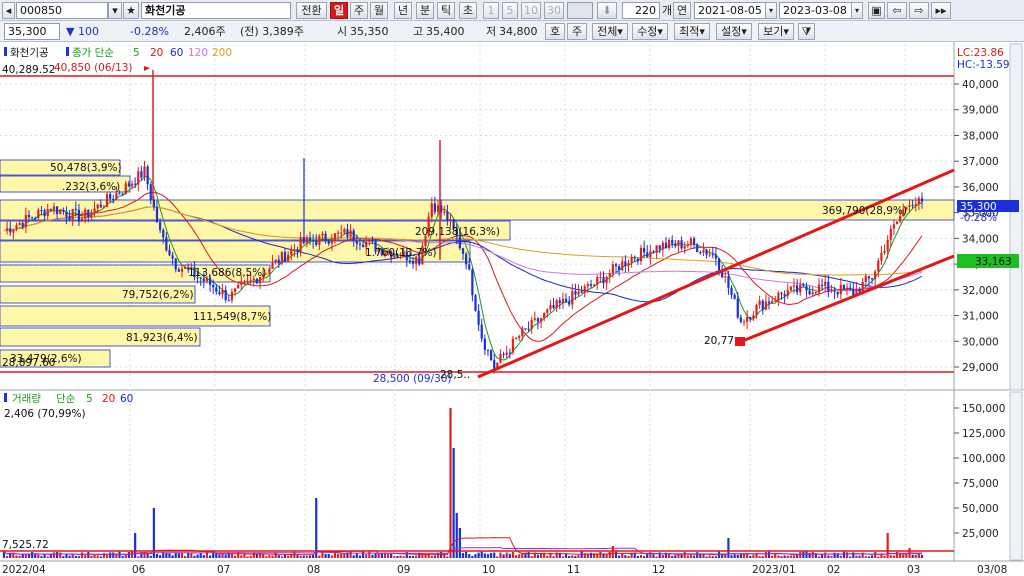  I want to click on favorite-star-icon: ★, so click(131, 10).